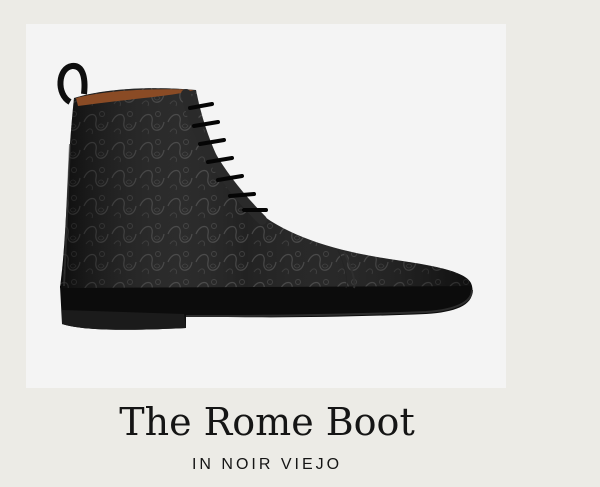  What do you see at coordinates (267, 464) in the screenshot?
I see `product-variant: IN NOIR VIEJO` at bounding box center [267, 464].